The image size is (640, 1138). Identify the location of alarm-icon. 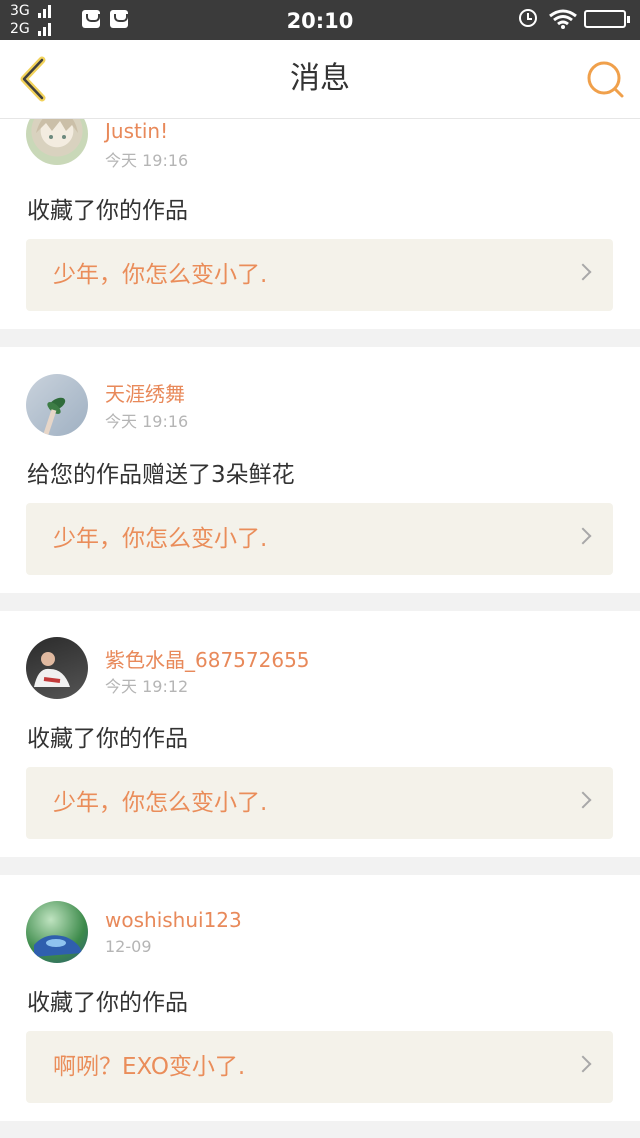
(528, 18).